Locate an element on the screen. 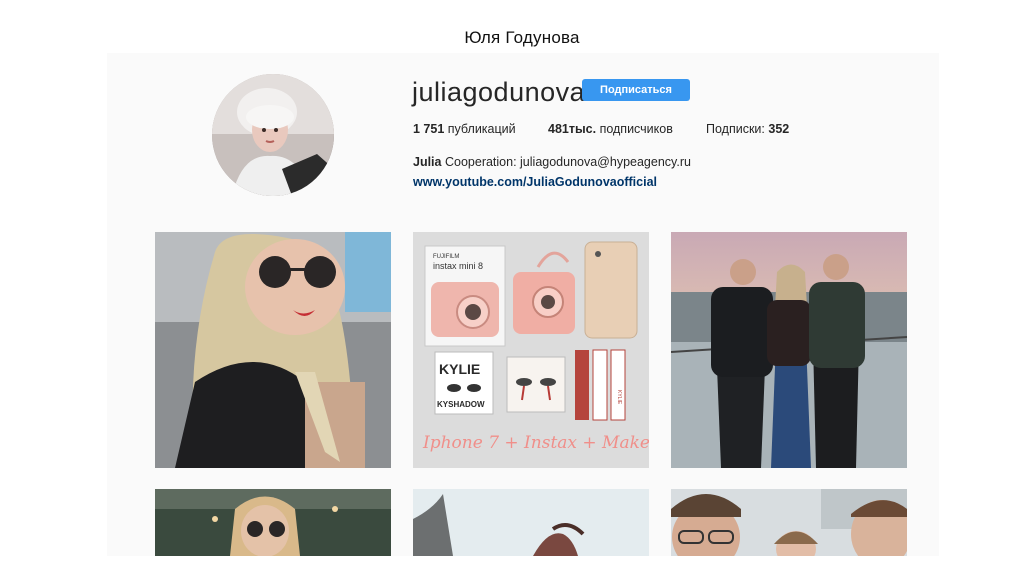 The height and width of the screenshot is (574, 1024). slide-title: Юля Годунова is located at coordinates (522, 37).